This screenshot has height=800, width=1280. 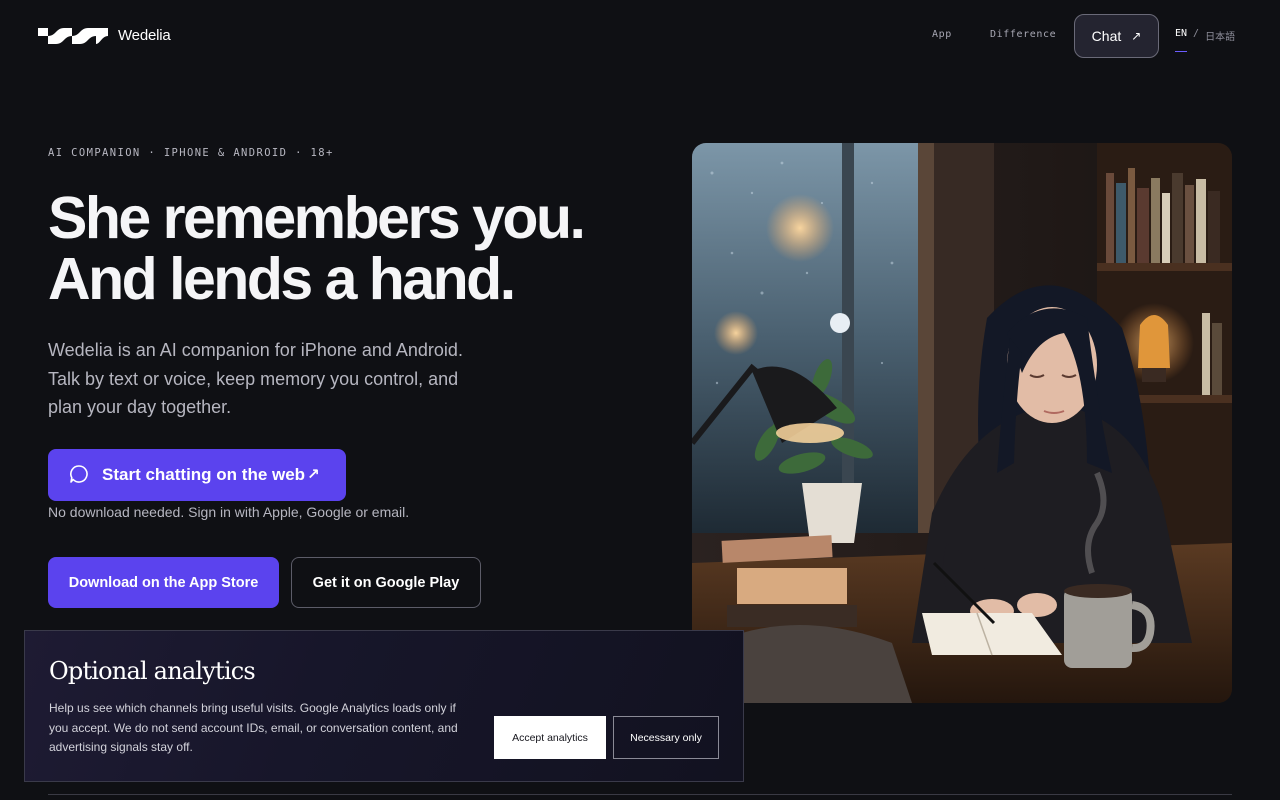 I want to click on chat-bubble-icon, so click(x=79, y=476).